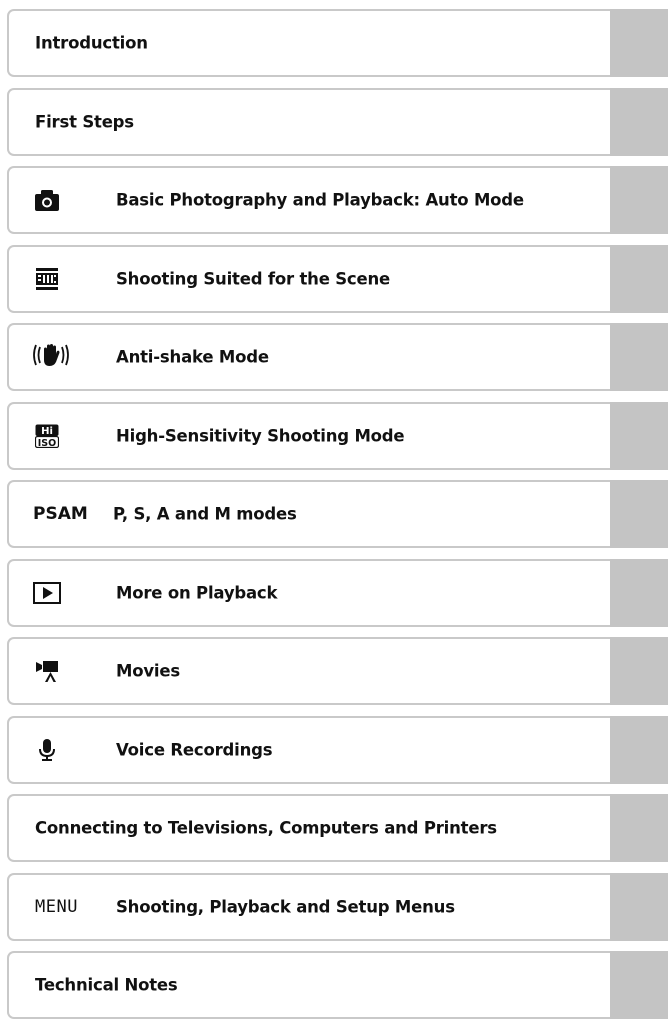  Describe the element at coordinates (47, 593) in the screenshot. I see `playback-icon` at that location.